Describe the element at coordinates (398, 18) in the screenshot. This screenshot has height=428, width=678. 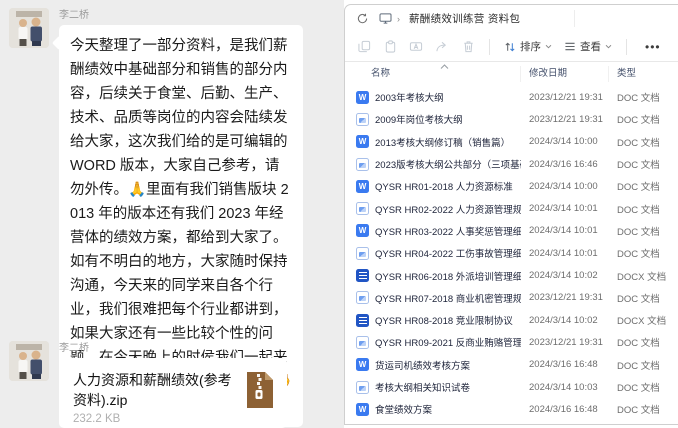
I see `chevron-right-icon: ›` at that location.